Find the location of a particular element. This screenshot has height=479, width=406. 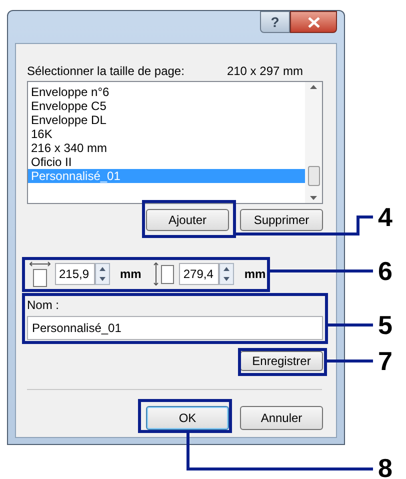

scroll-up-icon is located at coordinates (313, 87).